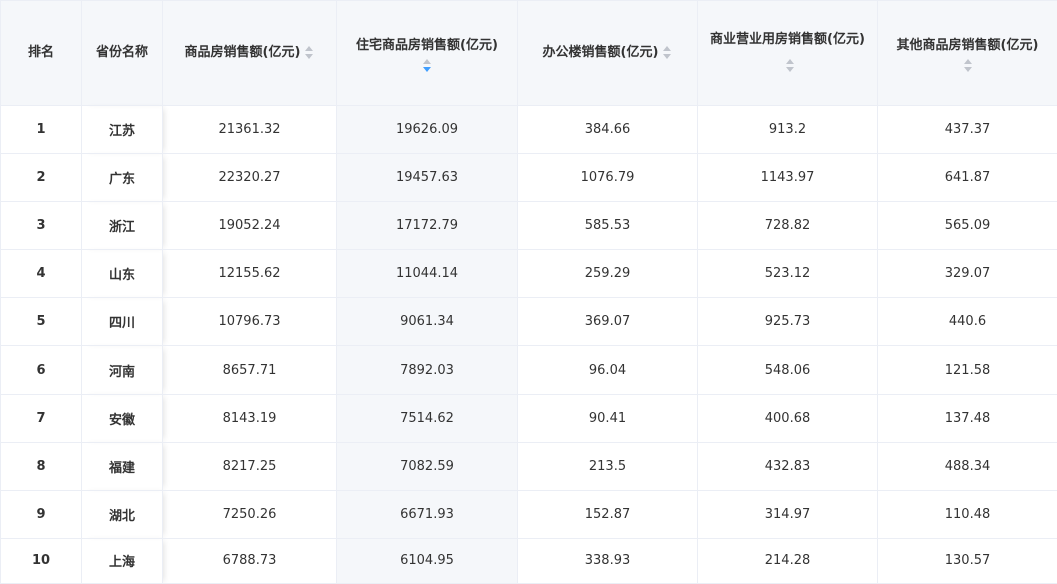 Image resolution: width=1057 pixels, height=584 pixels. What do you see at coordinates (41, 560) in the screenshot?
I see `cell-rank: 10` at bounding box center [41, 560].